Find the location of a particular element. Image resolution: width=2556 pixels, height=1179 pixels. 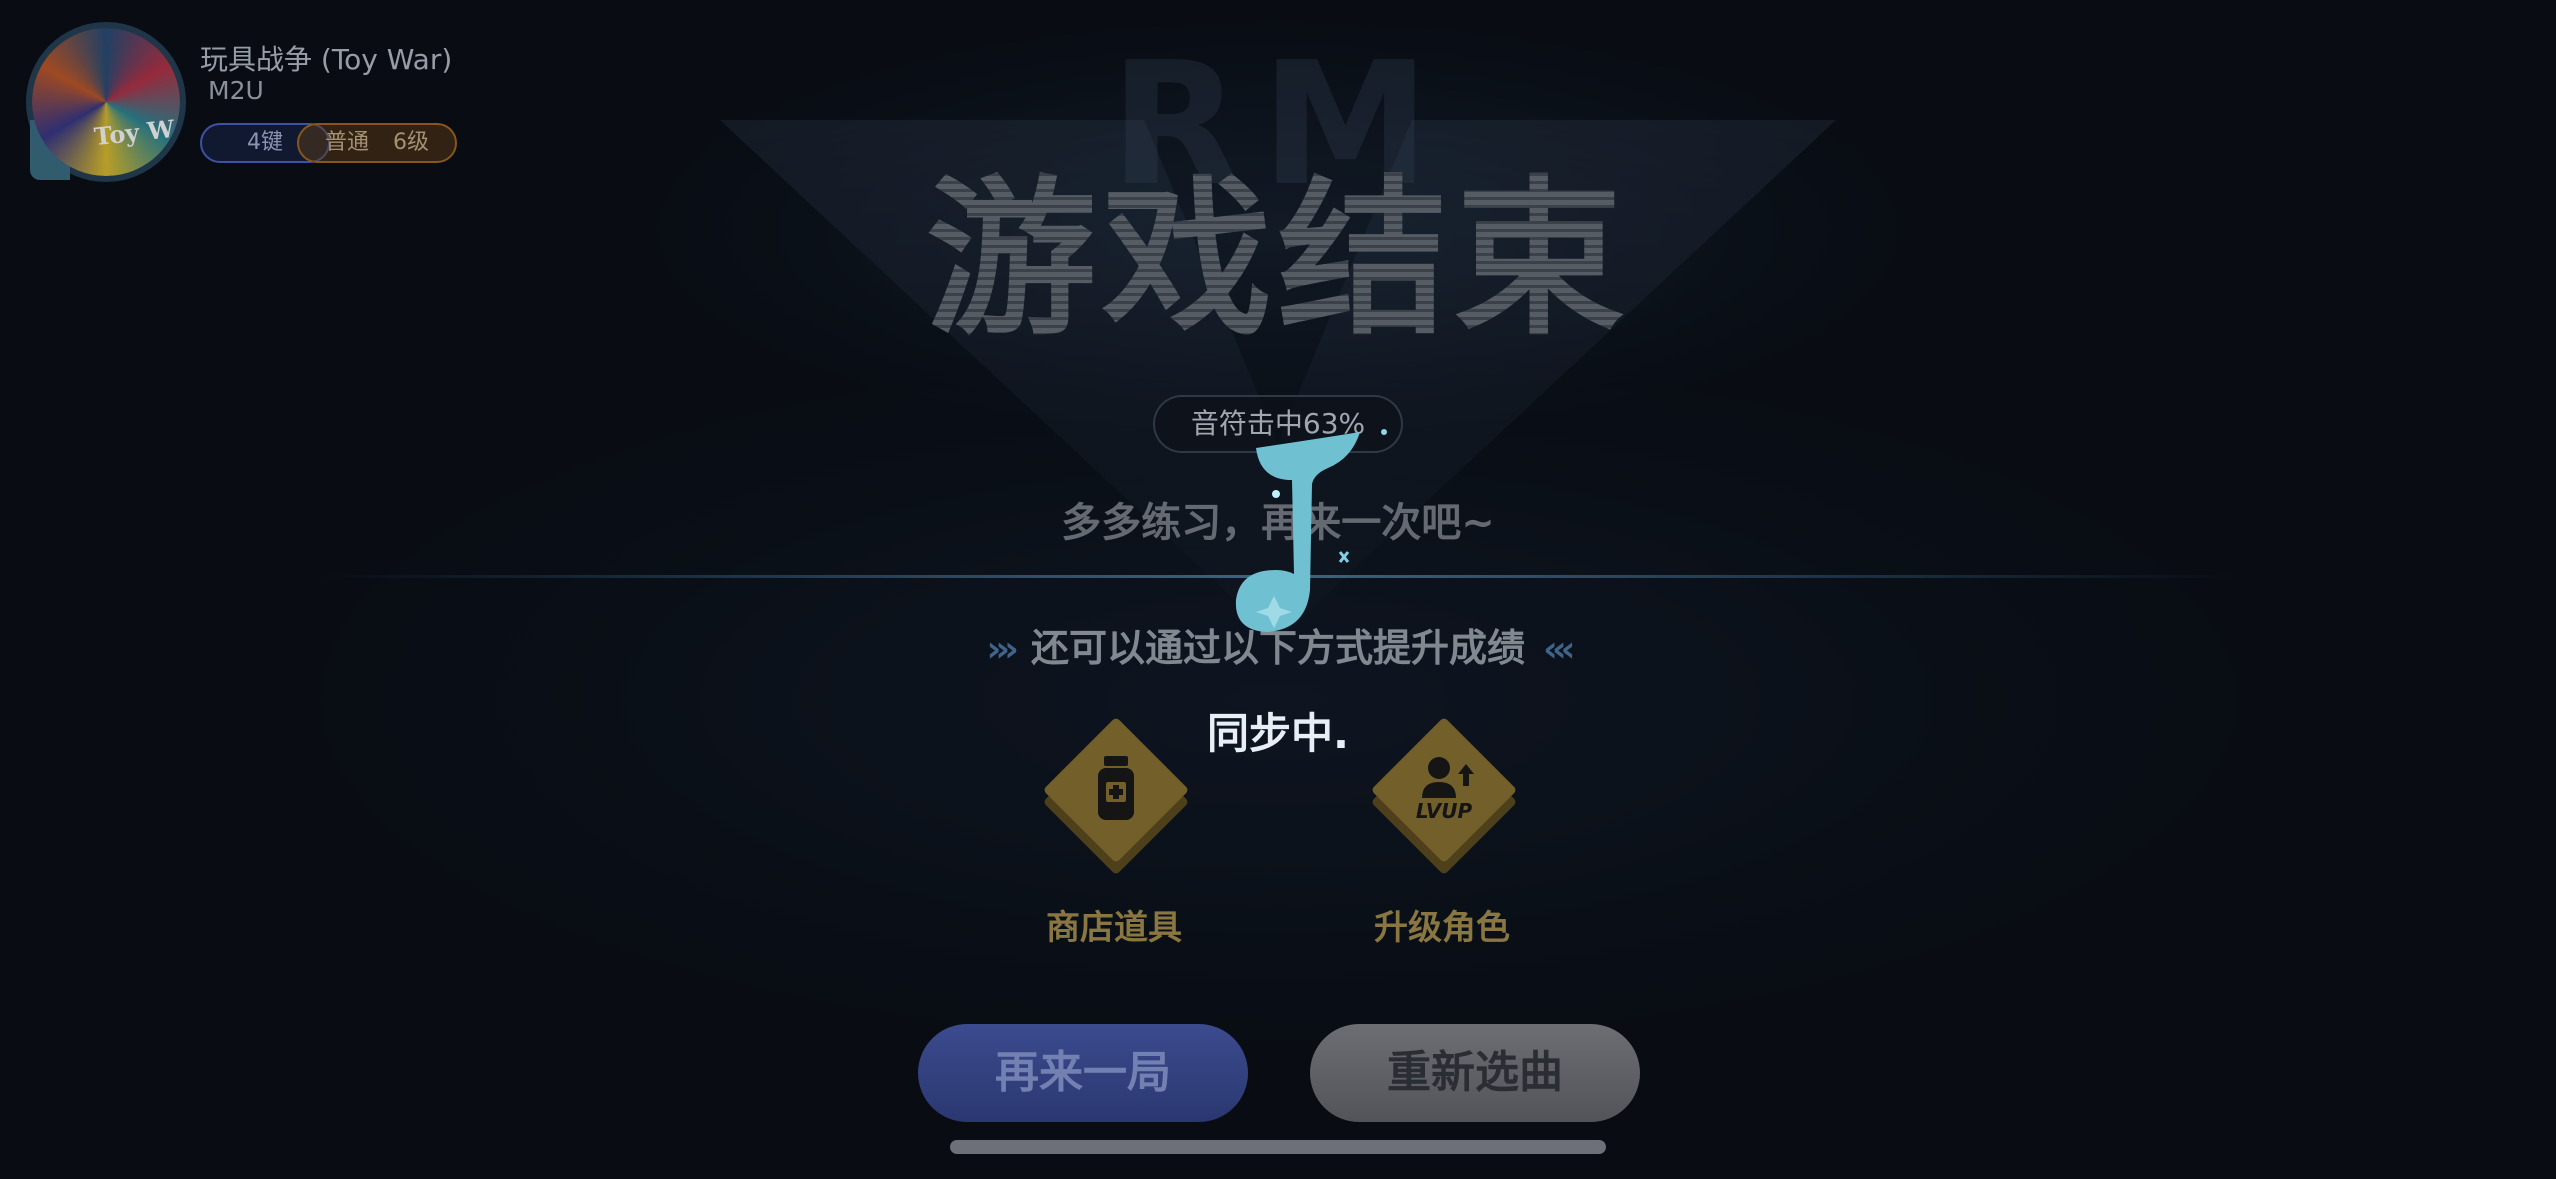

home-indicator-bar is located at coordinates (1278, 1147).